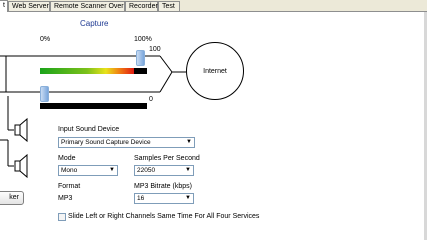 The width and height of the screenshot is (427, 240). Describe the element at coordinates (69, 186) in the screenshot. I see `format-label: Format` at that location.